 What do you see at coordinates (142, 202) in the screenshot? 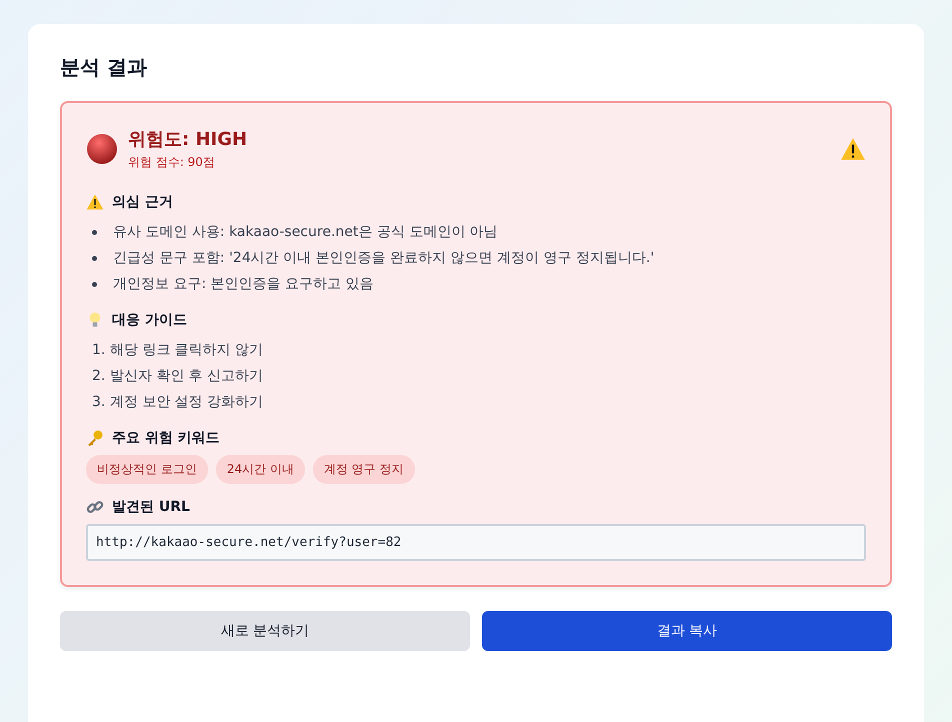
I see `section-title: 의심 근거` at bounding box center [142, 202].